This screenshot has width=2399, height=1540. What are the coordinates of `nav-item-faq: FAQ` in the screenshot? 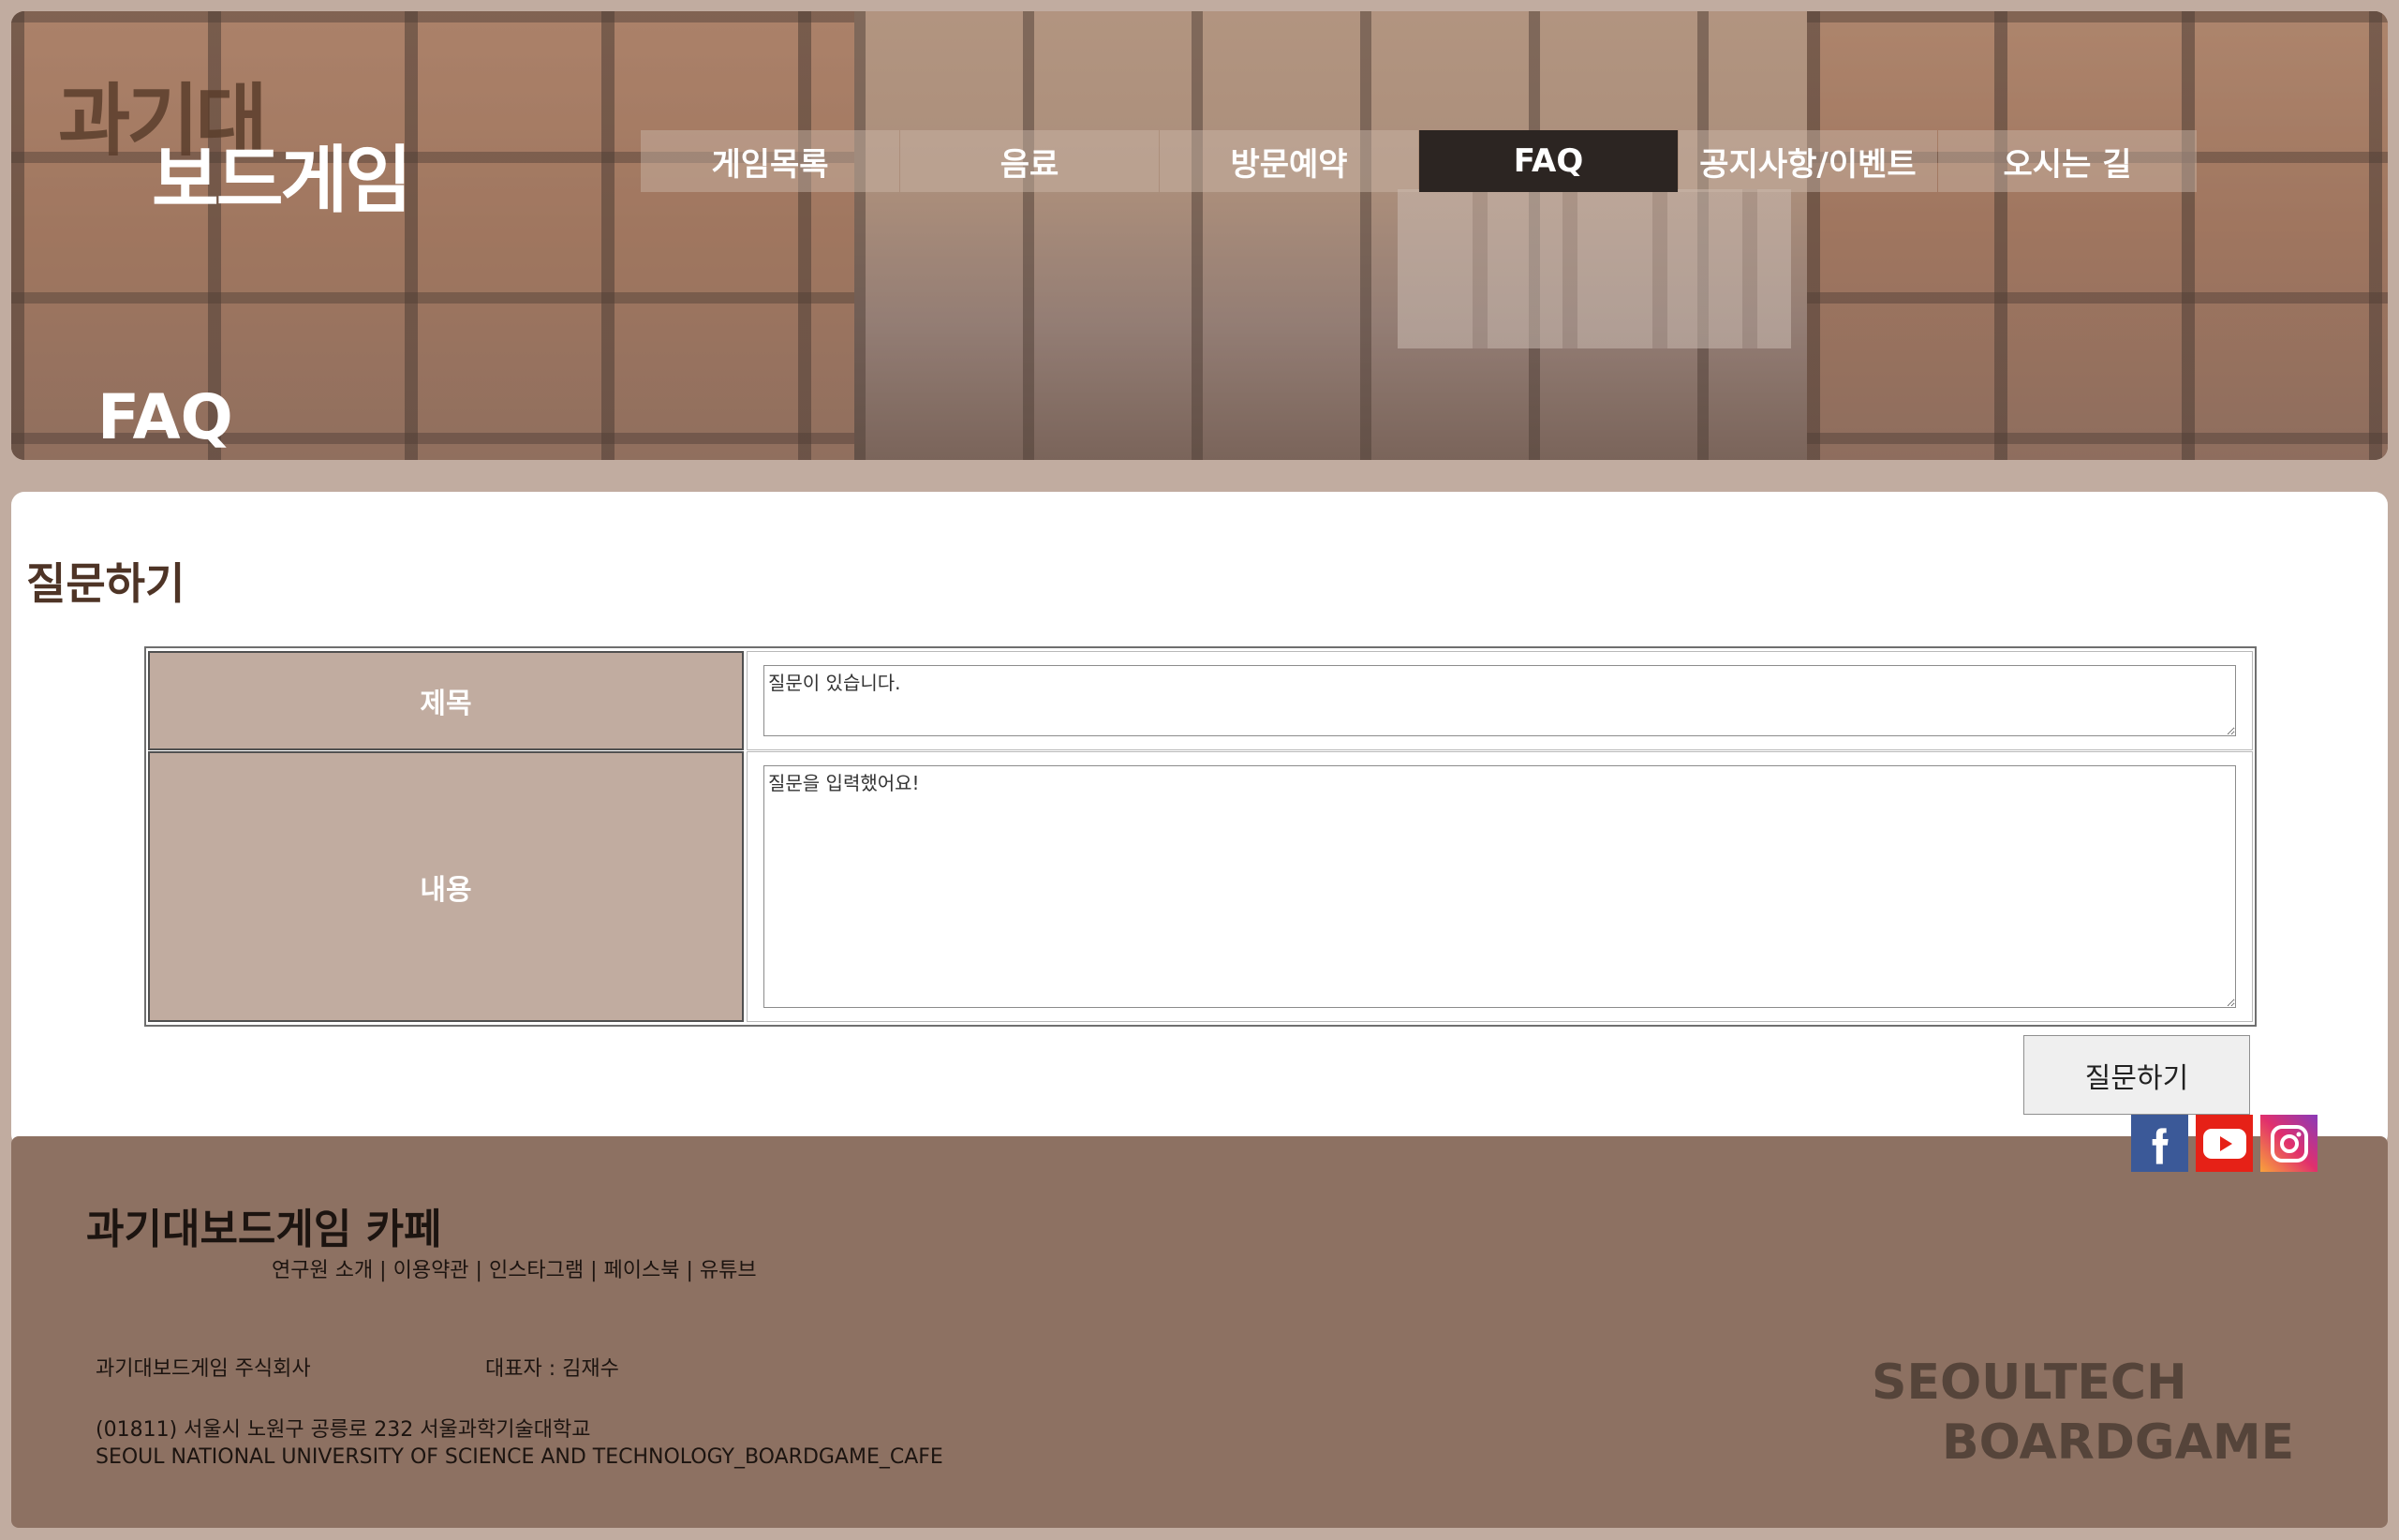 It's located at (1548, 161).